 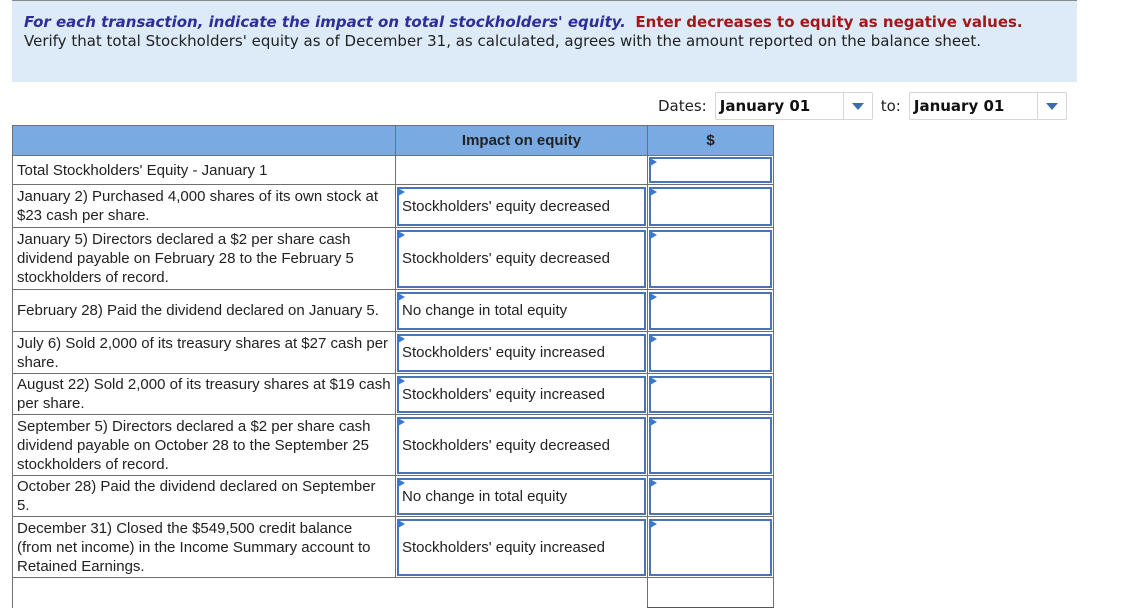 What do you see at coordinates (522, 593) in the screenshot?
I see `total-impact-empty` at bounding box center [522, 593].